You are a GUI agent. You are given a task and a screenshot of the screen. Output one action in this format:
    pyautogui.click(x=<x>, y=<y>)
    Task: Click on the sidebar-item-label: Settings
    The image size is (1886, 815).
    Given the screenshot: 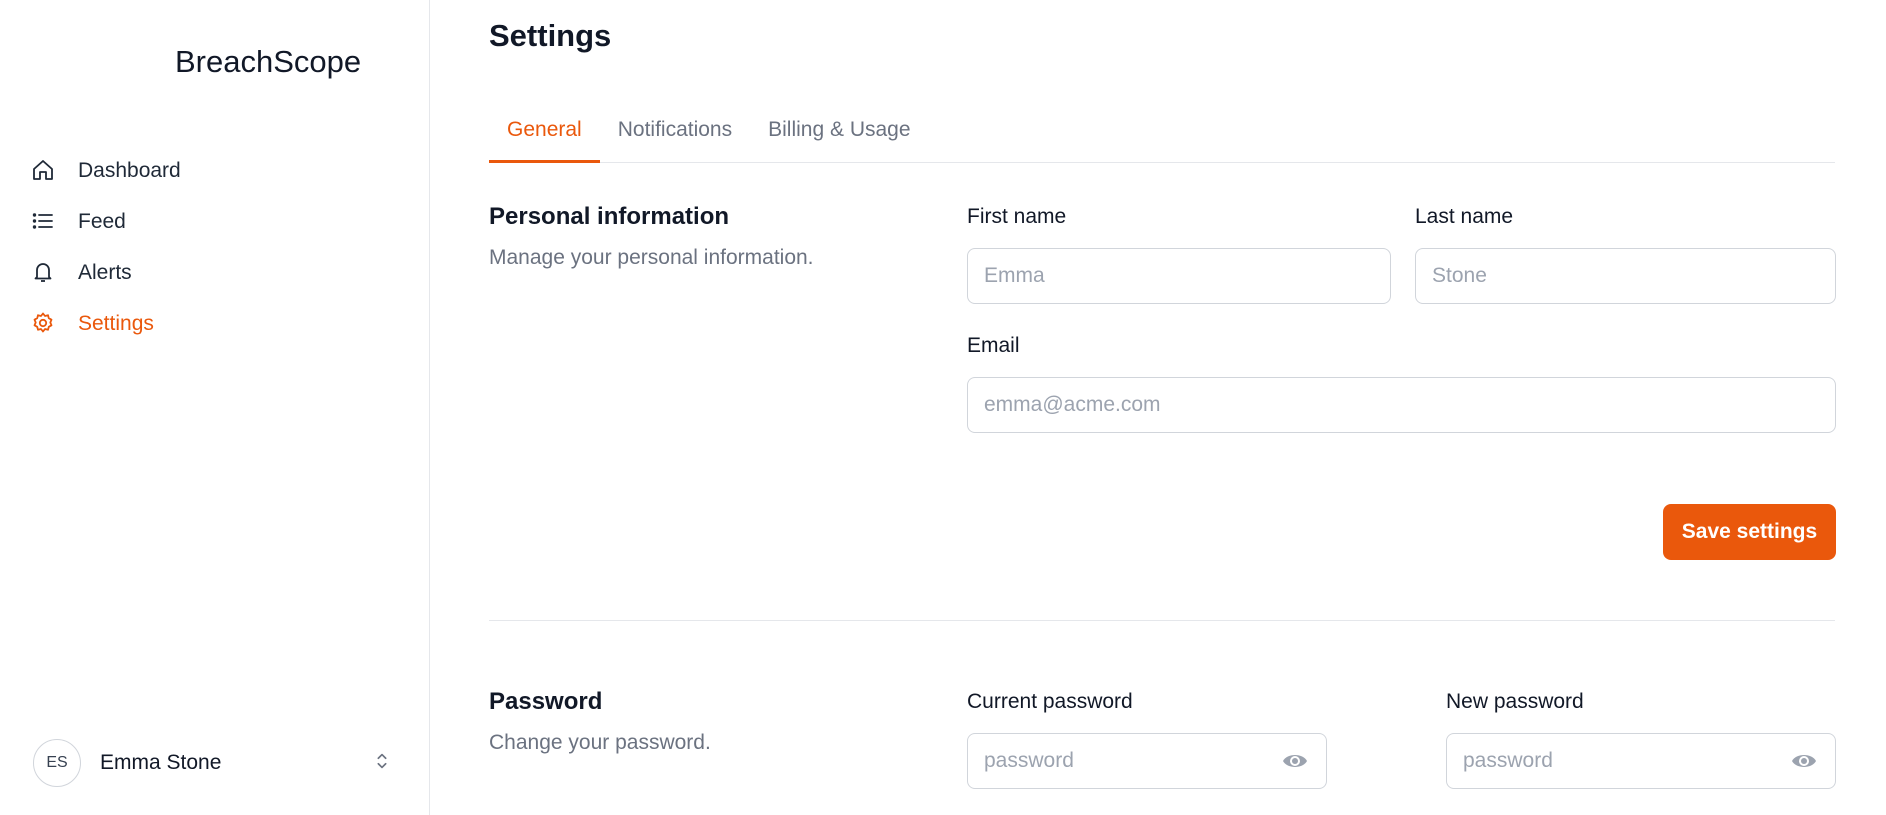 What is the action you would take?
    pyautogui.click(x=116, y=323)
    